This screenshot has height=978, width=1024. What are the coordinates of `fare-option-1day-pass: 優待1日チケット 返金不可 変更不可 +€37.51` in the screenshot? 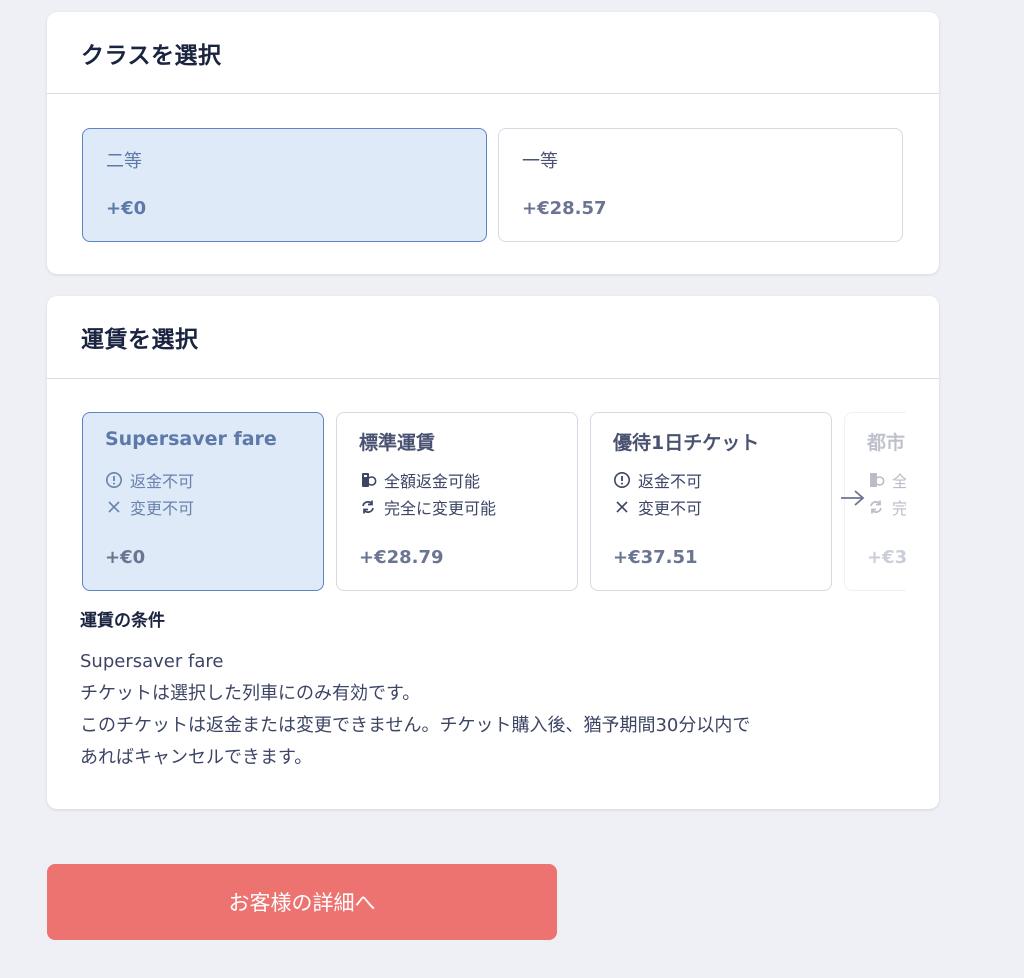 It's located at (711, 501).